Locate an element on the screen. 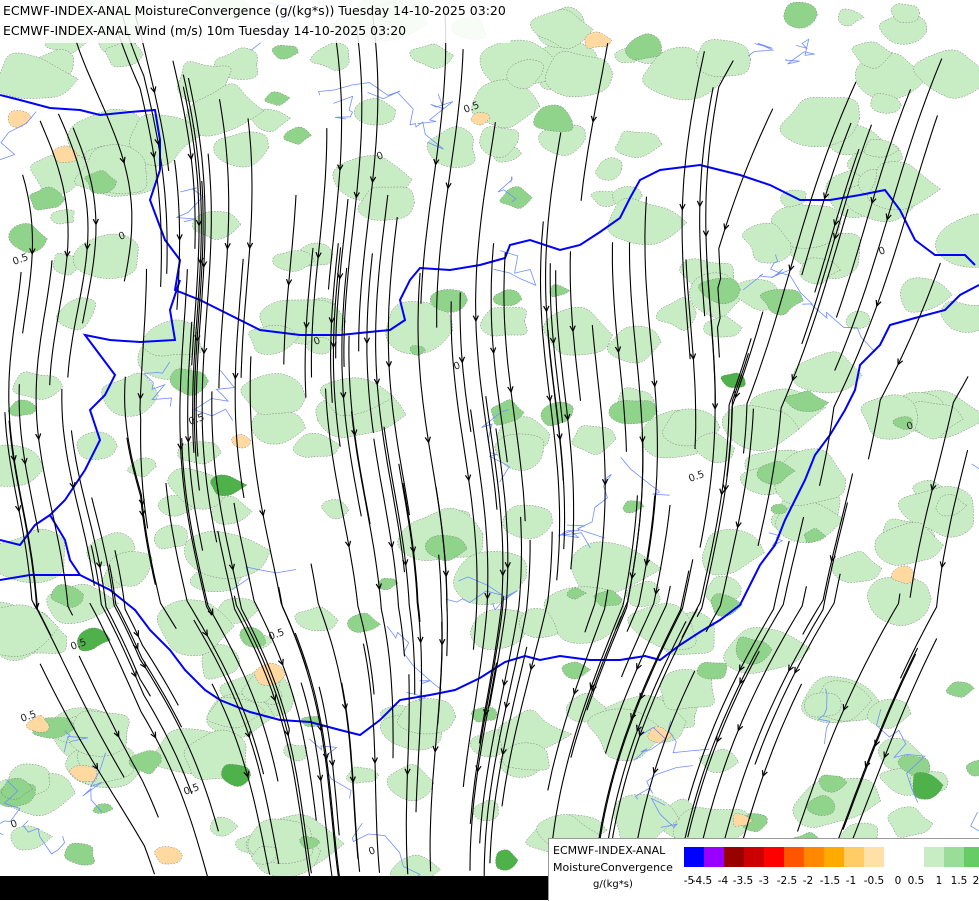  legend-tick-label: 0.5 is located at coordinates (916, 881).